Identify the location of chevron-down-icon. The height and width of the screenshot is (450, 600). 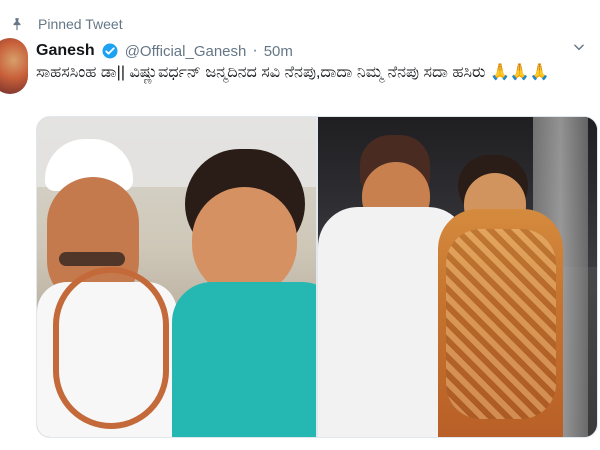
(579, 47).